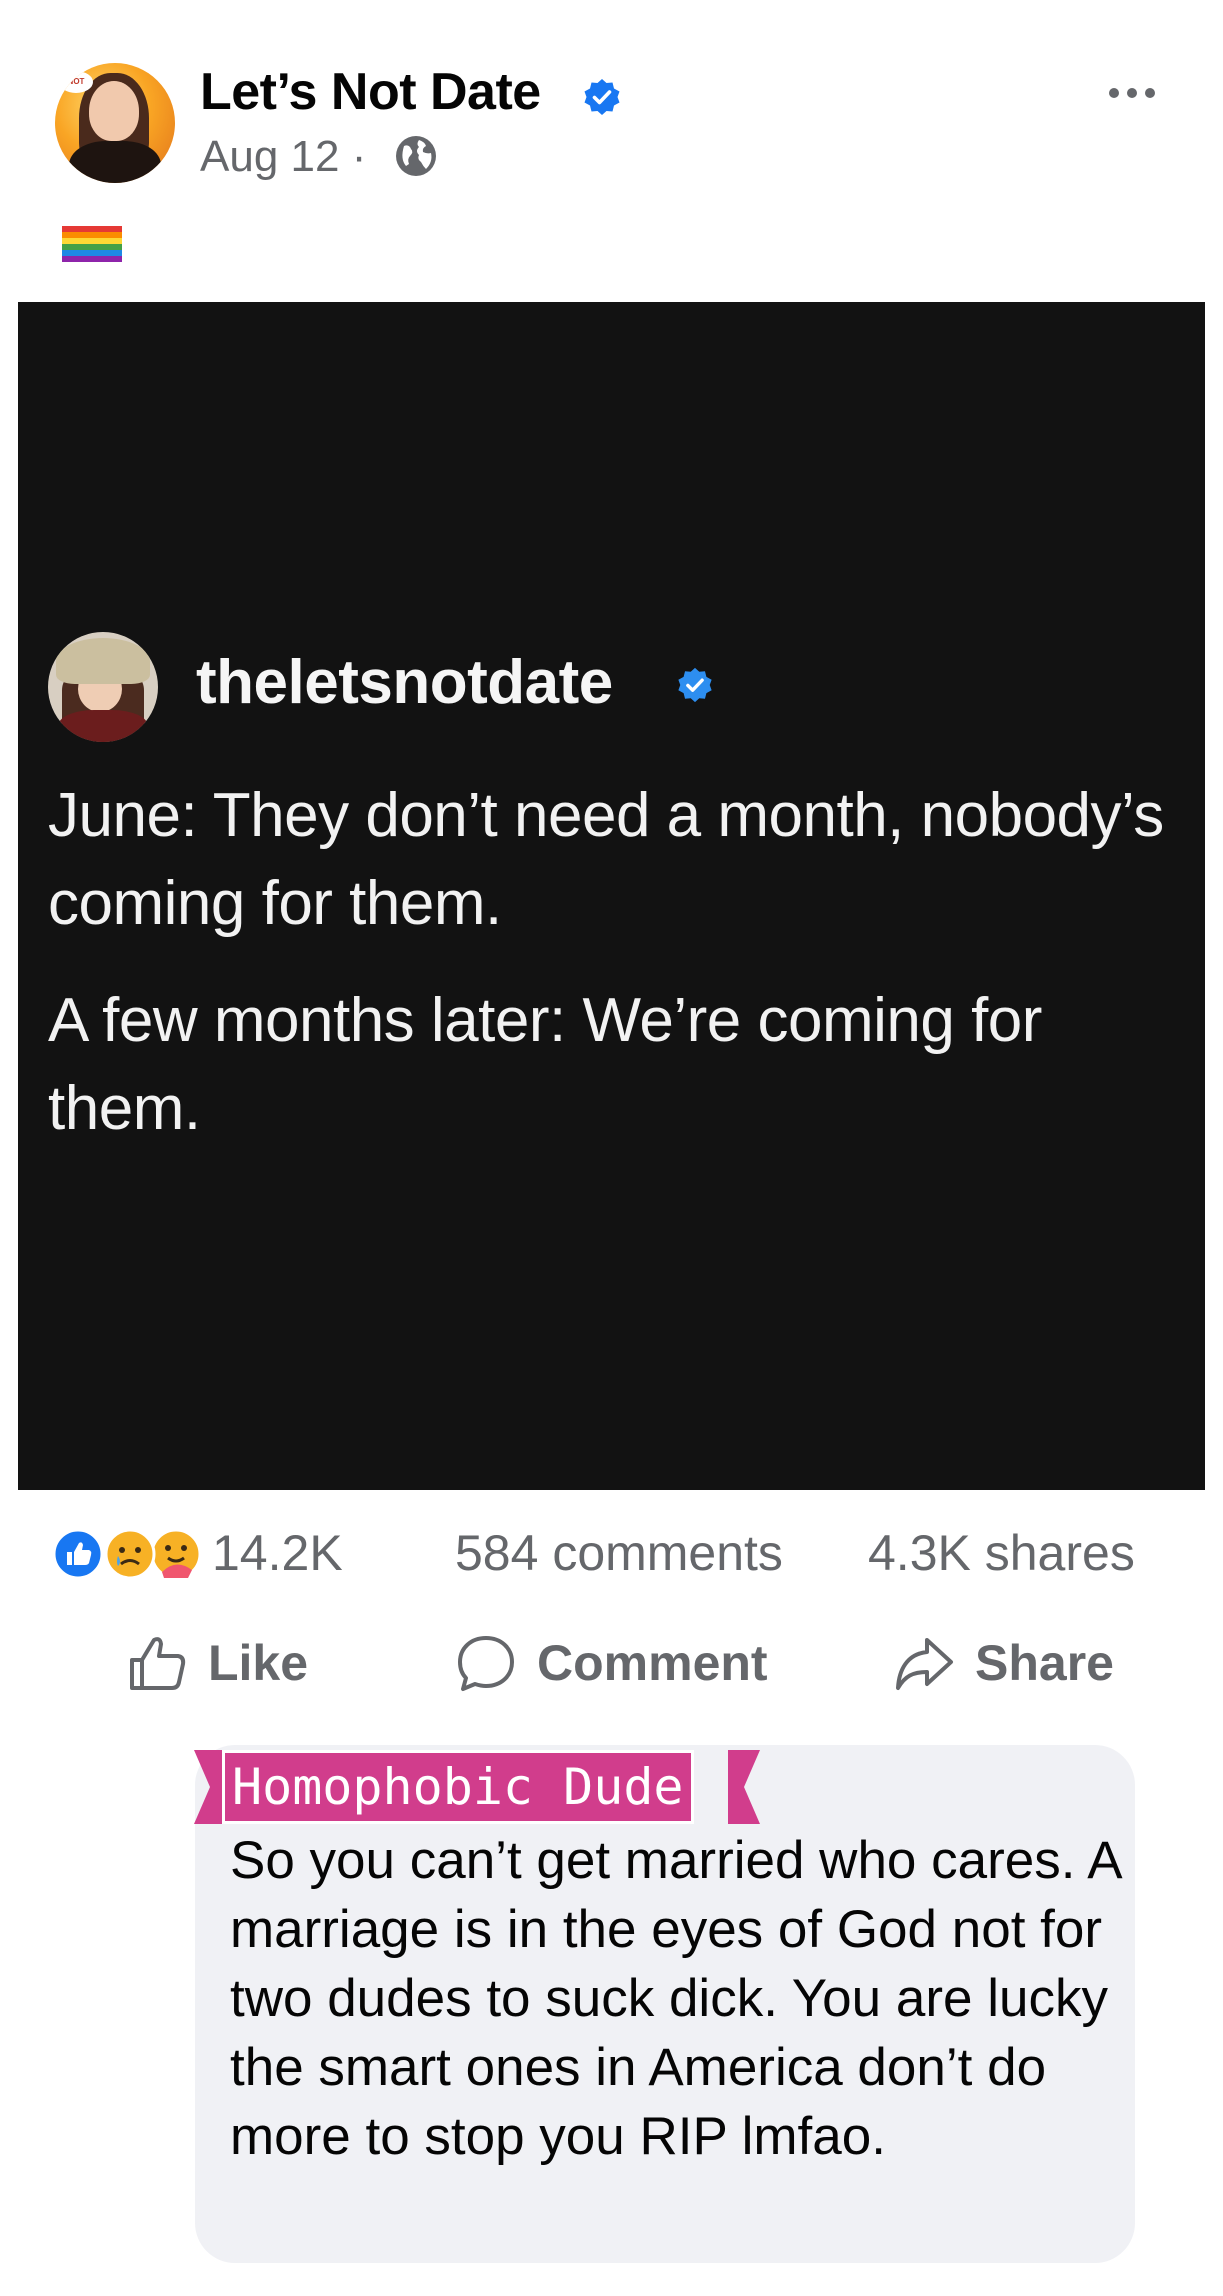  Describe the element at coordinates (1132, 93) in the screenshot. I see `more-options-icon` at that location.